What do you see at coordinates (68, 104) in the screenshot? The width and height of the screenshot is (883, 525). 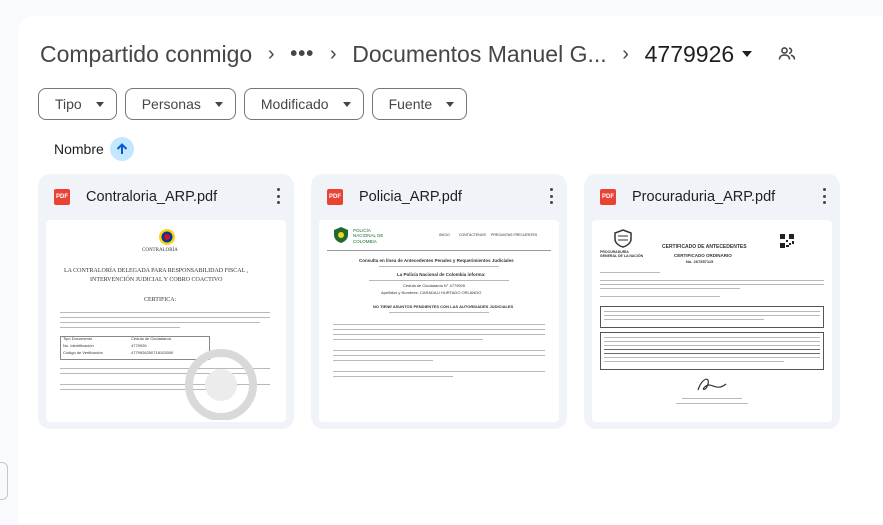 I see `filter-type-label: Tipo` at bounding box center [68, 104].